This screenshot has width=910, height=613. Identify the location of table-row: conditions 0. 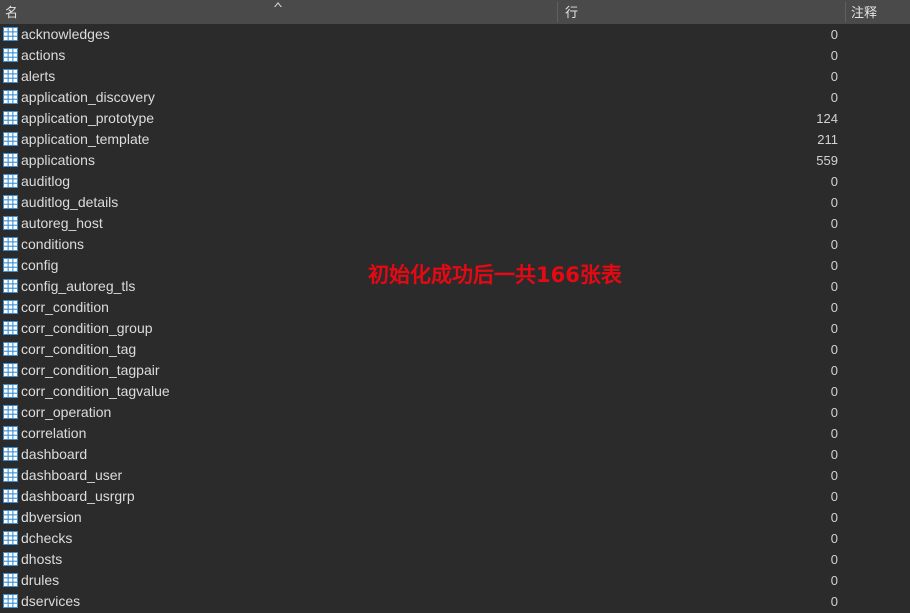
(455, 244).